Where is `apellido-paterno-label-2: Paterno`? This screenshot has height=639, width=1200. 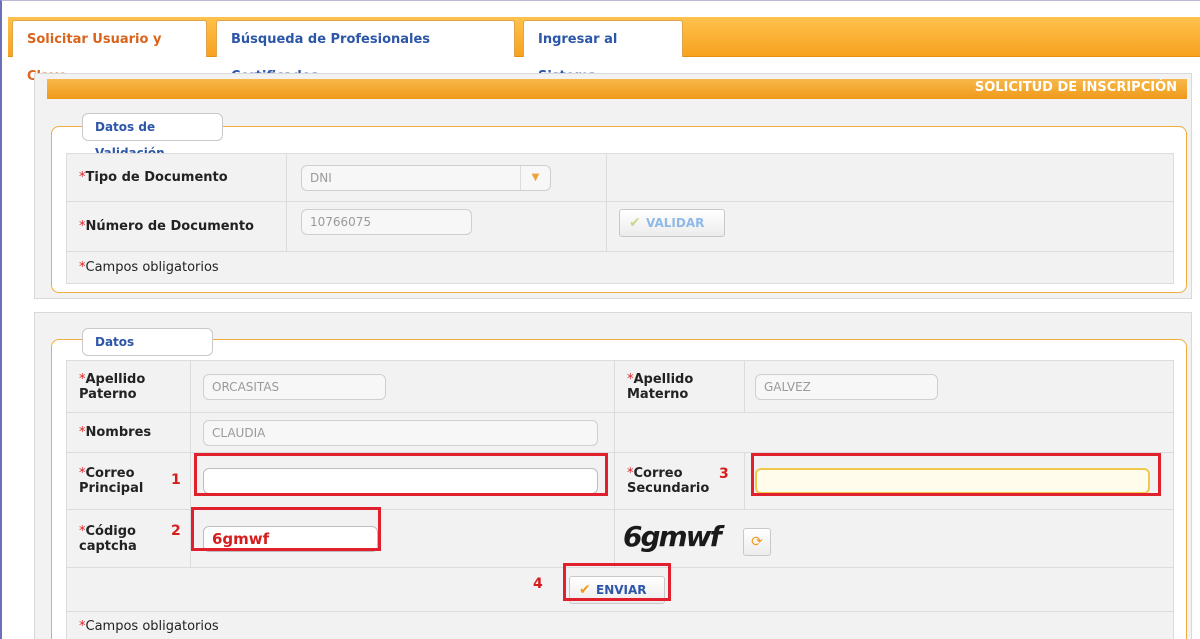
apellido-paterno-label-2: Paterno is located at coordinates (108, 394).